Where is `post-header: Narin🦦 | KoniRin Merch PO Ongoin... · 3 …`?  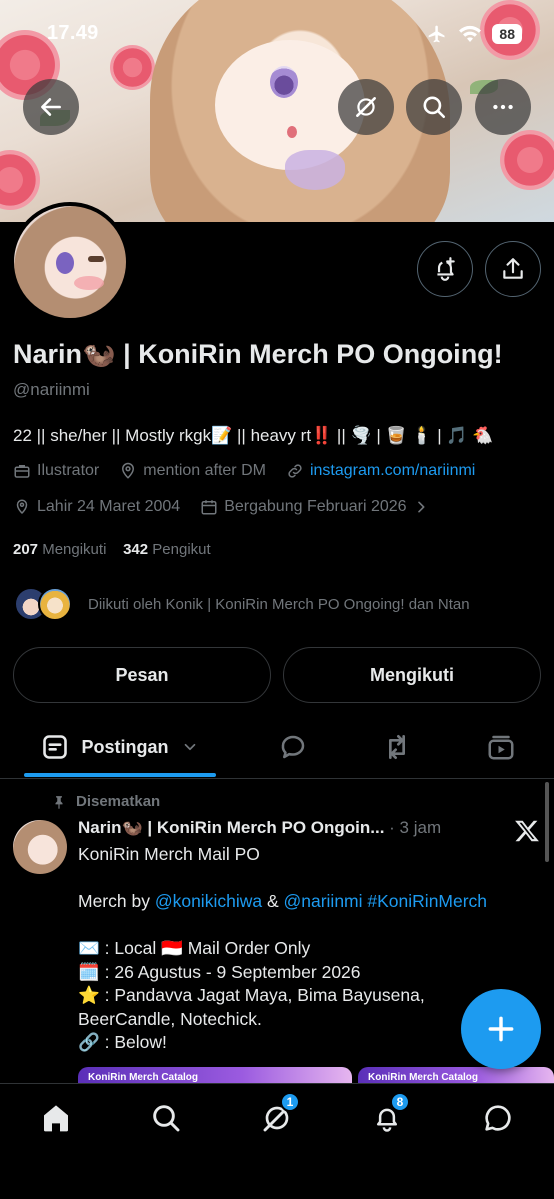 post-header: Narin🦦 | KoniRin Merch PO Ongoin... · 3 … is located at coordinates (259, 828).